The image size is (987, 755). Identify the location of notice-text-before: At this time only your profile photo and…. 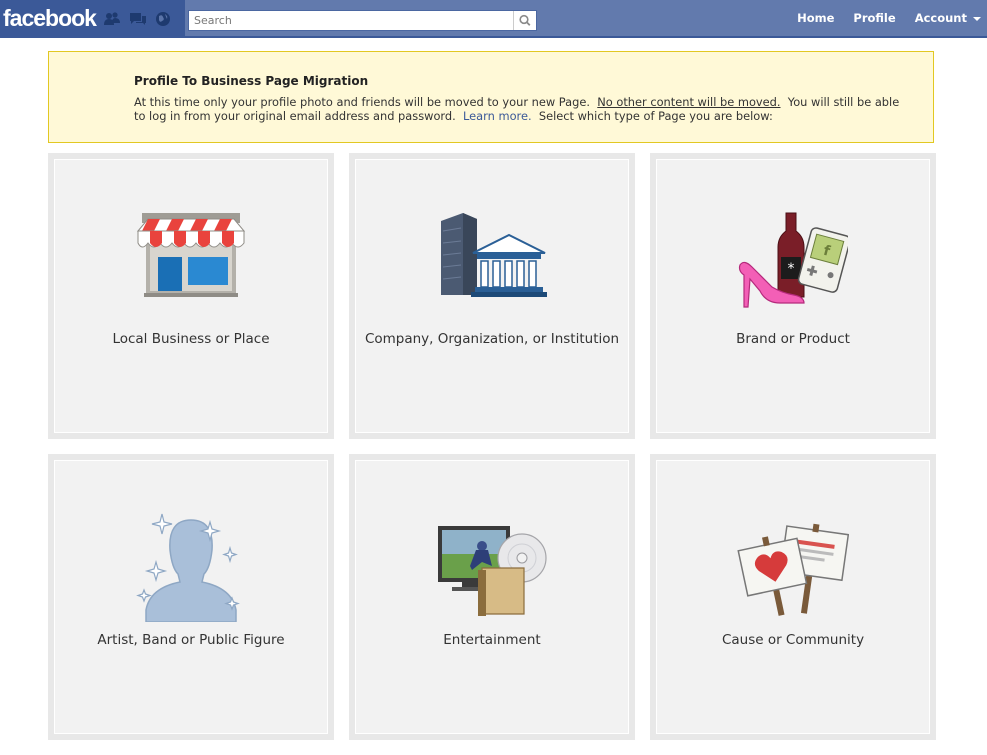
(362, 102).